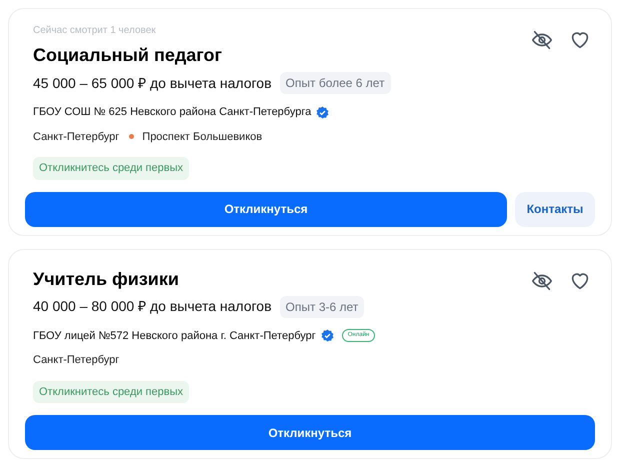 The width and height of the screenshot is (620, 470). Describe the element at coordinates (310, 279) in the screenshot. I see `vacancy-title: Учитель физики` at that location.